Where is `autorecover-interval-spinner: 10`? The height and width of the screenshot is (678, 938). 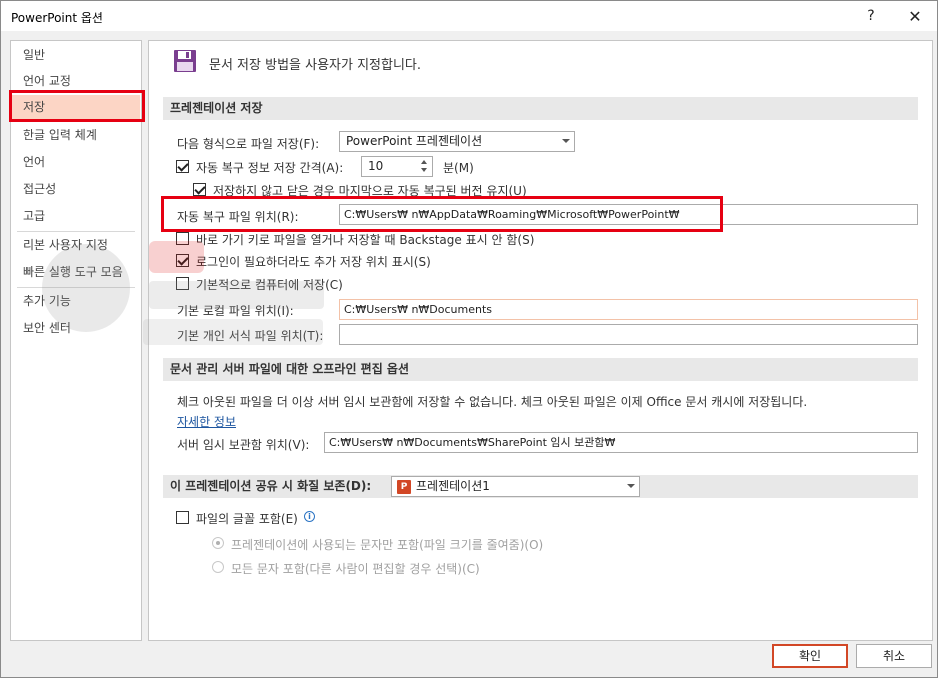 autorecover-interval-spinner: 10 is located at coordinates (397, 166).